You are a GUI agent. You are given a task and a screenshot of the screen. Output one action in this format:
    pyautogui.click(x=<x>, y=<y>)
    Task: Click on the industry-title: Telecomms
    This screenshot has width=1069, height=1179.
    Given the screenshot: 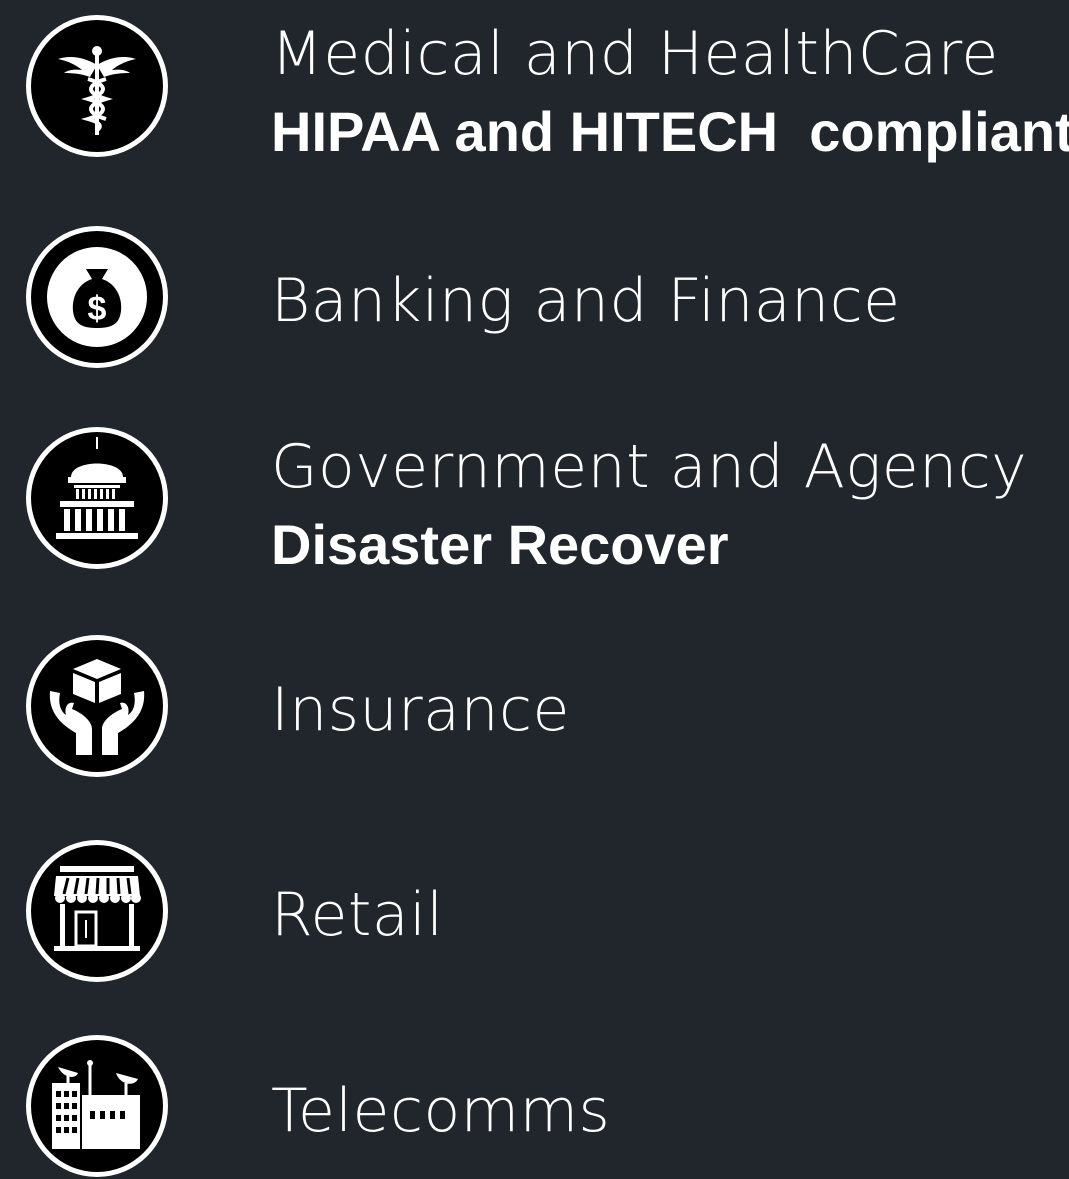 What is the action you would take?
    pyautogui.click(x=441, y=1111)
    